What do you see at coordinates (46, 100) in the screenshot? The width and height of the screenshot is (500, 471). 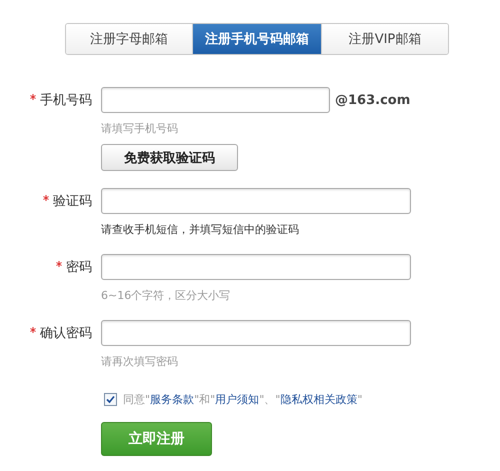 I see `field-label: 手机号码` at bounding box center [46, 100].